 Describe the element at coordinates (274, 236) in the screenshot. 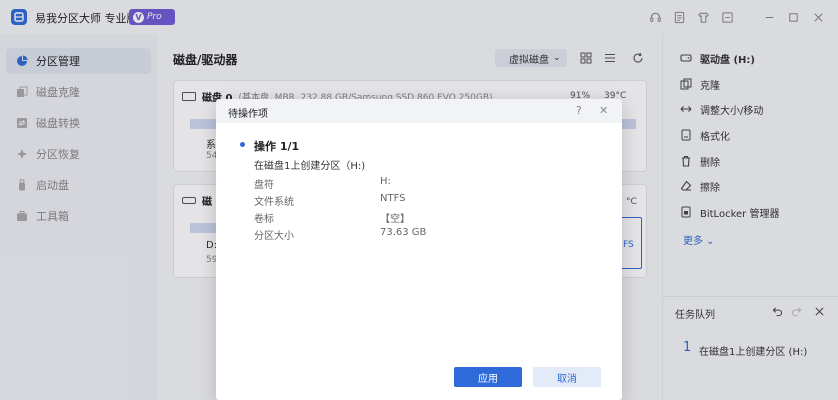

I see `prop-label-partition-size: 分区大小` at that location.